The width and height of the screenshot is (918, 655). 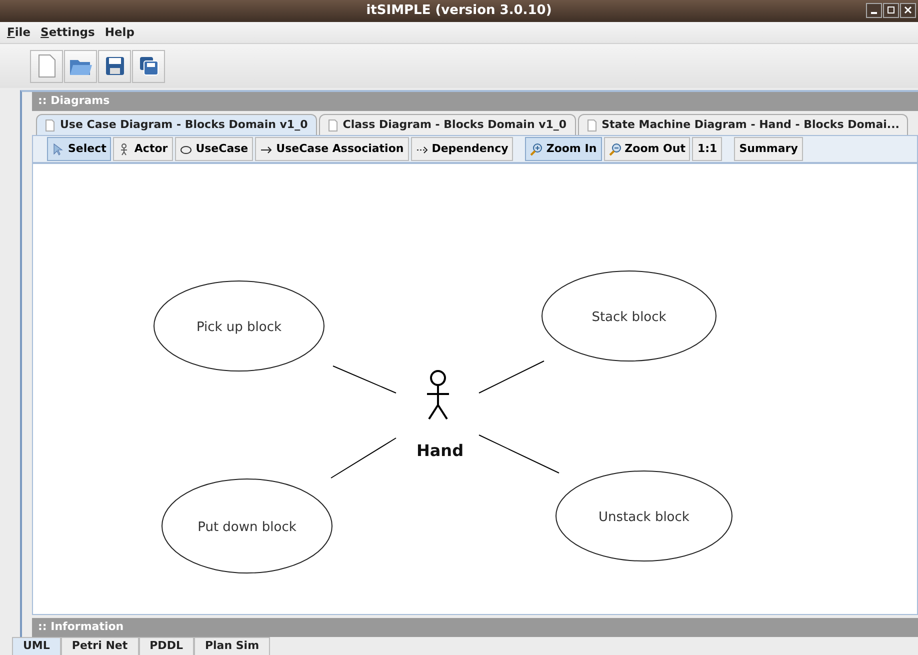 What do you see at coordinates (614, 149) in the screenshot?
I see `zoom-out-icon` at bounding box center [614, 149].